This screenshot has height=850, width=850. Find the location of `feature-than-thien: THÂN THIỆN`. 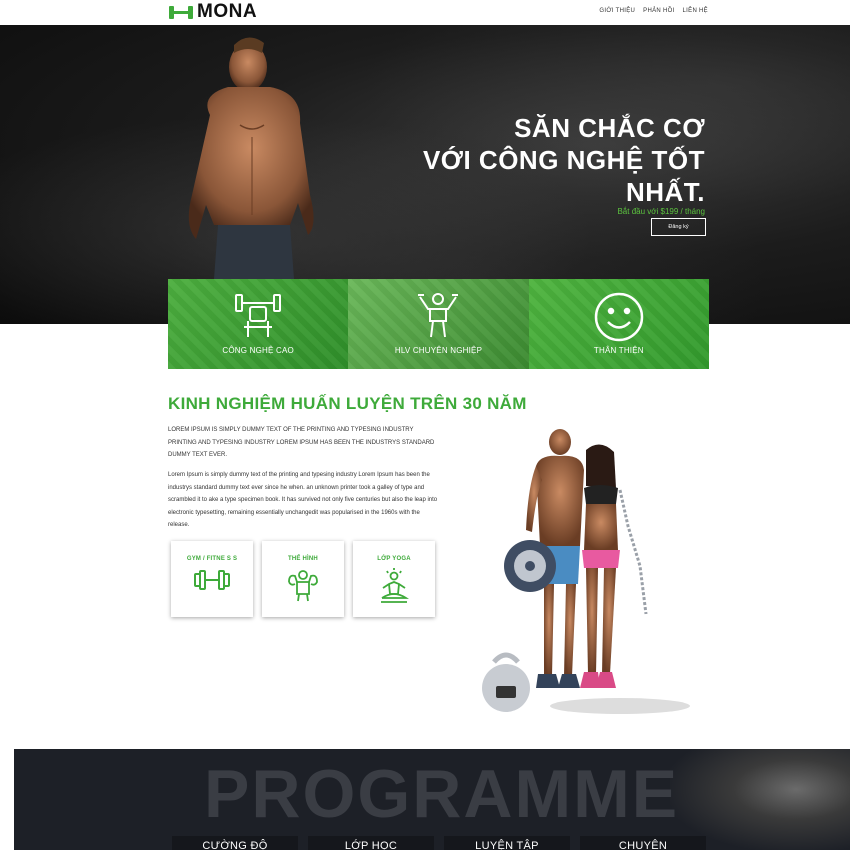

feature-than-thien: THÂN THIỆN is located at coordinates (618, 324).